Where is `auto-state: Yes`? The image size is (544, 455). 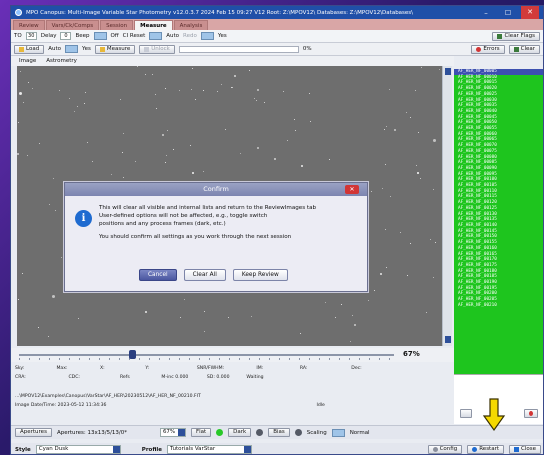
auto-state: Yes is located at coordinates (86, 49).